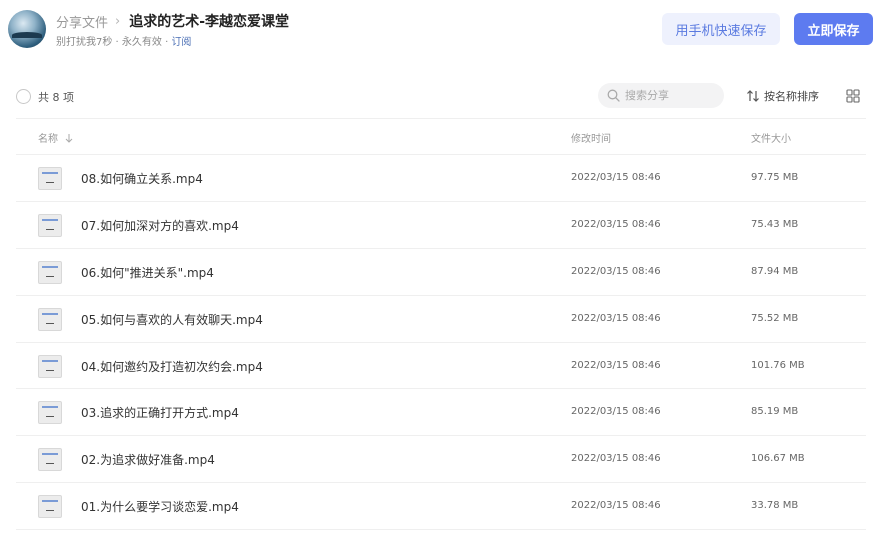 The width and height of the screenshot is (883, 537). What do you see at coordinates (160, 412) in the screenshot?
I see `file-name: 03.追求的正确打开方式.mp4` at bounding box center [160, 412].